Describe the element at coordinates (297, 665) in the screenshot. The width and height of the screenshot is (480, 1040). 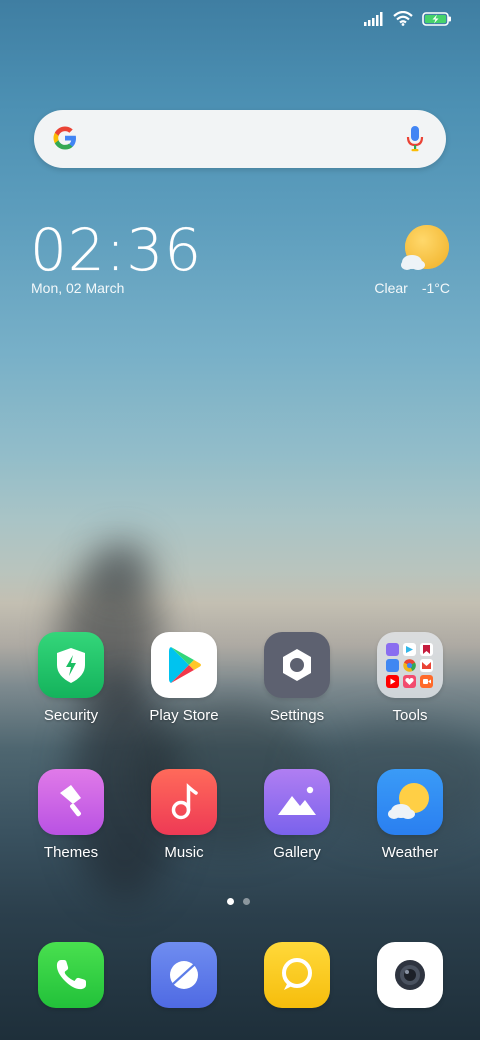
I see `gear-icon` at that location.